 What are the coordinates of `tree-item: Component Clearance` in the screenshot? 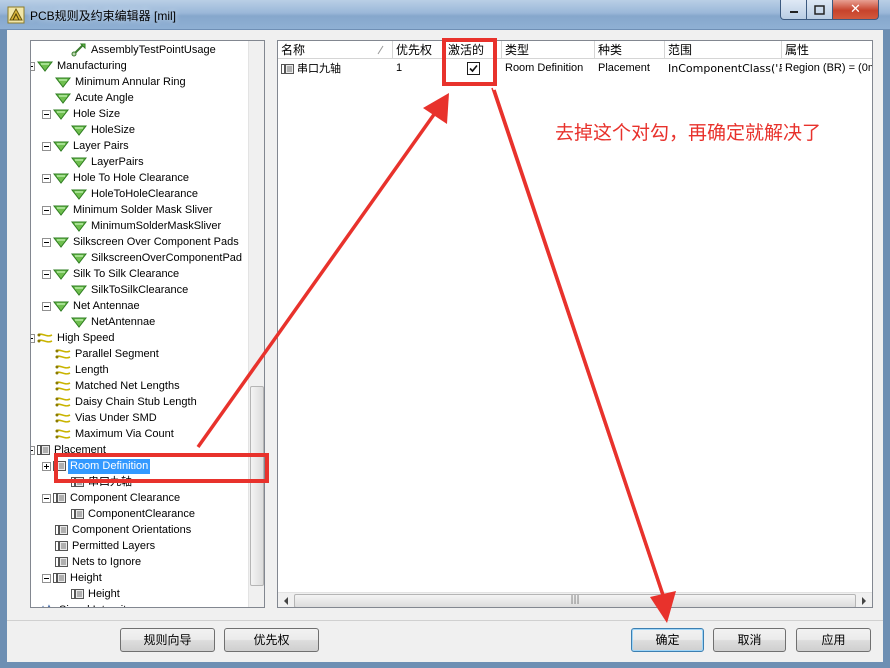 It's located at (112, 498).